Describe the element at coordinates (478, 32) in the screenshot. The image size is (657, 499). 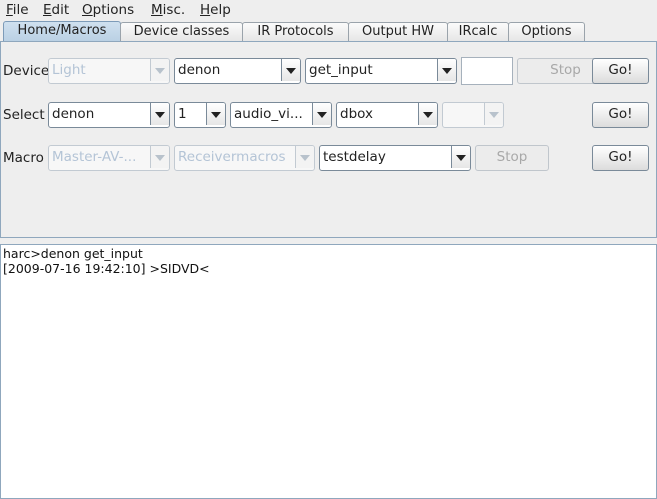
I see `tab-ircalc: IRcalc` at that location.